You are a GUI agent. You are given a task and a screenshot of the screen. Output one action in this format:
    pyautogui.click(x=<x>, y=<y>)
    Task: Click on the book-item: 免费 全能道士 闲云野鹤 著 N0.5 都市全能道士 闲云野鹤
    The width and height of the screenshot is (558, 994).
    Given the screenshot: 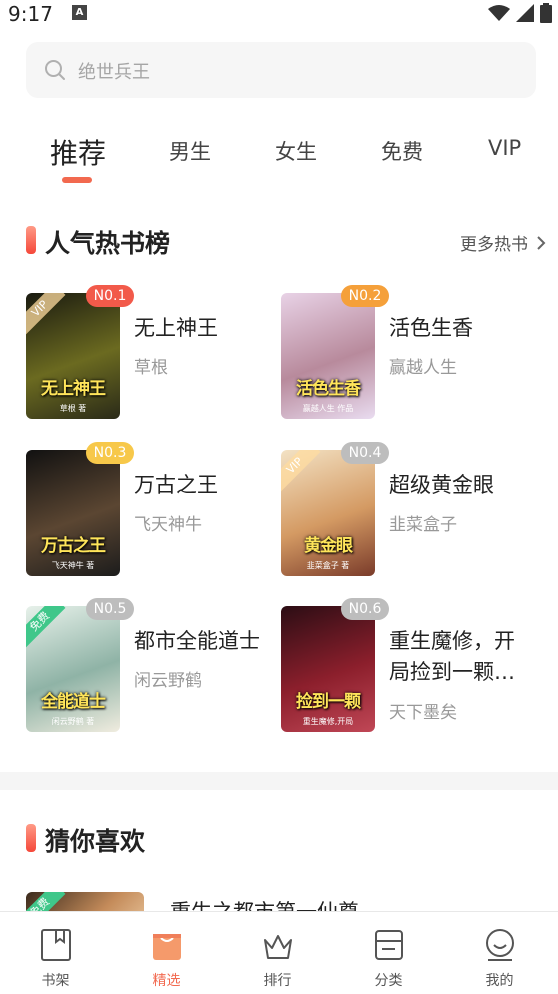 What is the action you would take?
    pyautogui.click(x=156, y=665)
    